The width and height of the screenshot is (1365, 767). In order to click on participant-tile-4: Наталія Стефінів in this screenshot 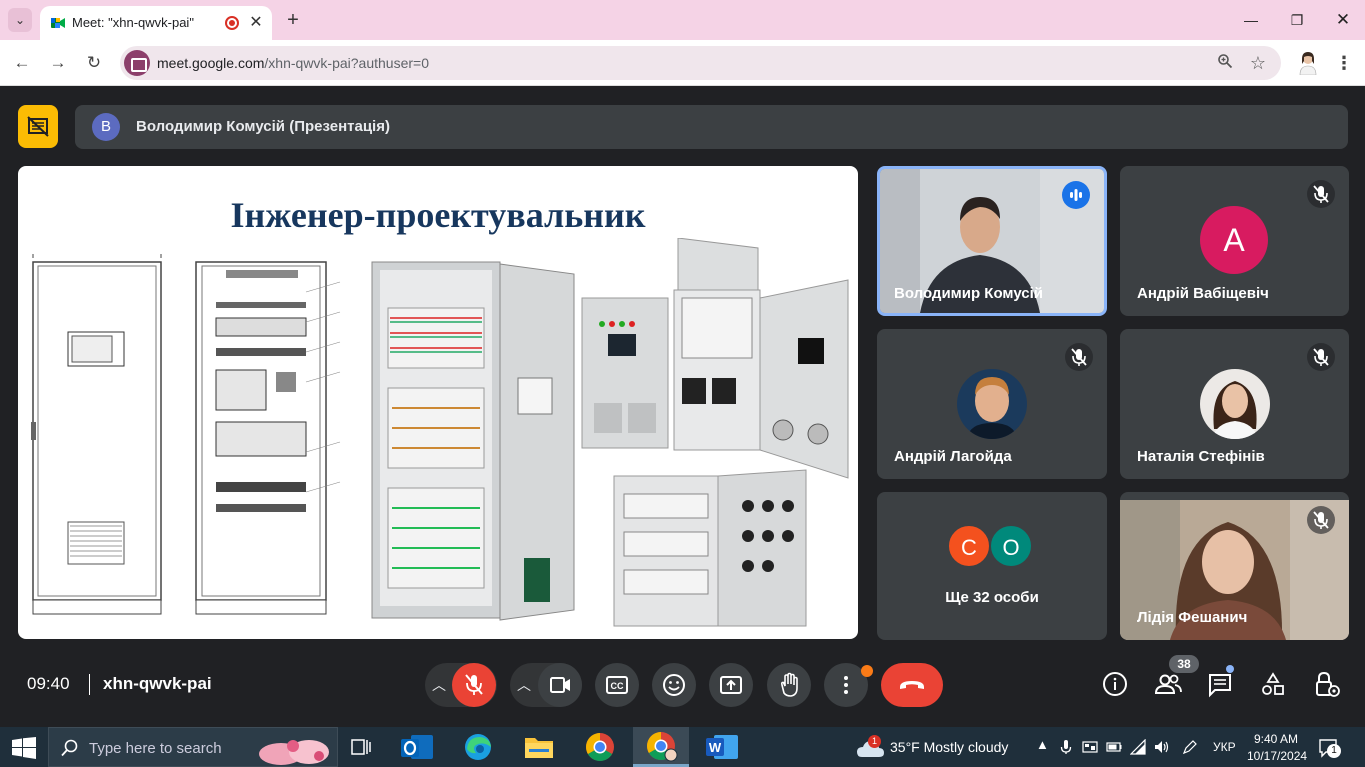, I will do `click(1234, 404)`.